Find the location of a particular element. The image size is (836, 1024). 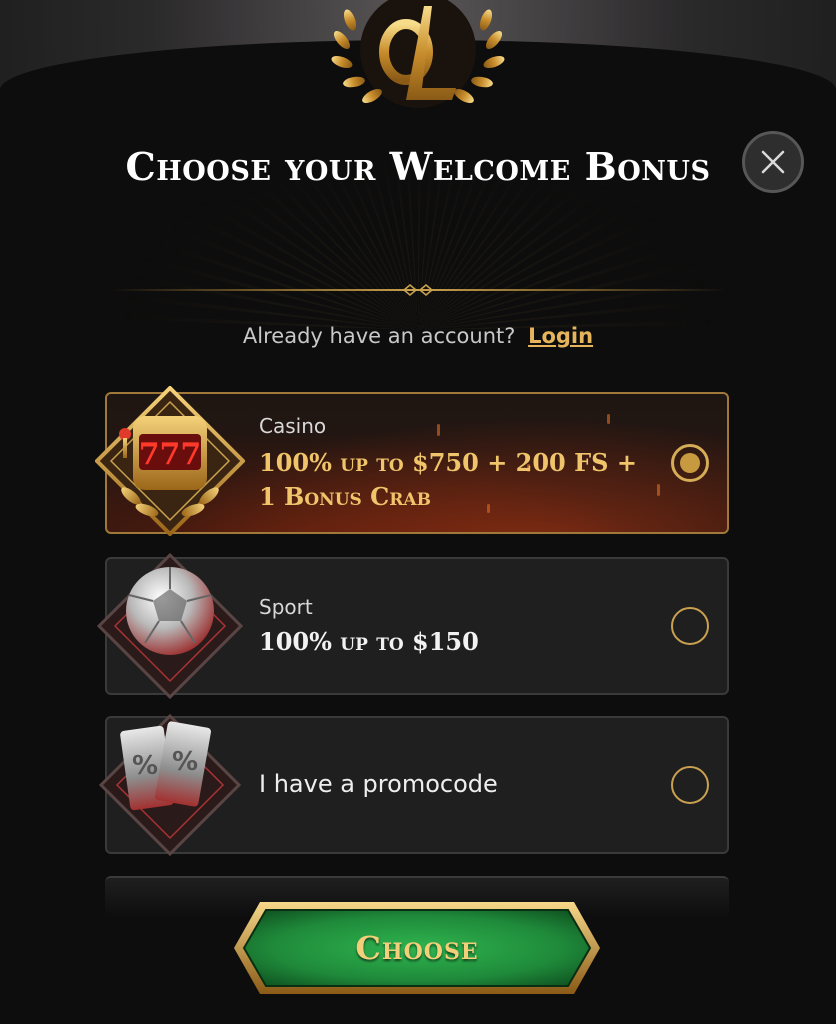

bonus-option-sport: Sport 100% up to $150 is located at coordinates (412, 626).